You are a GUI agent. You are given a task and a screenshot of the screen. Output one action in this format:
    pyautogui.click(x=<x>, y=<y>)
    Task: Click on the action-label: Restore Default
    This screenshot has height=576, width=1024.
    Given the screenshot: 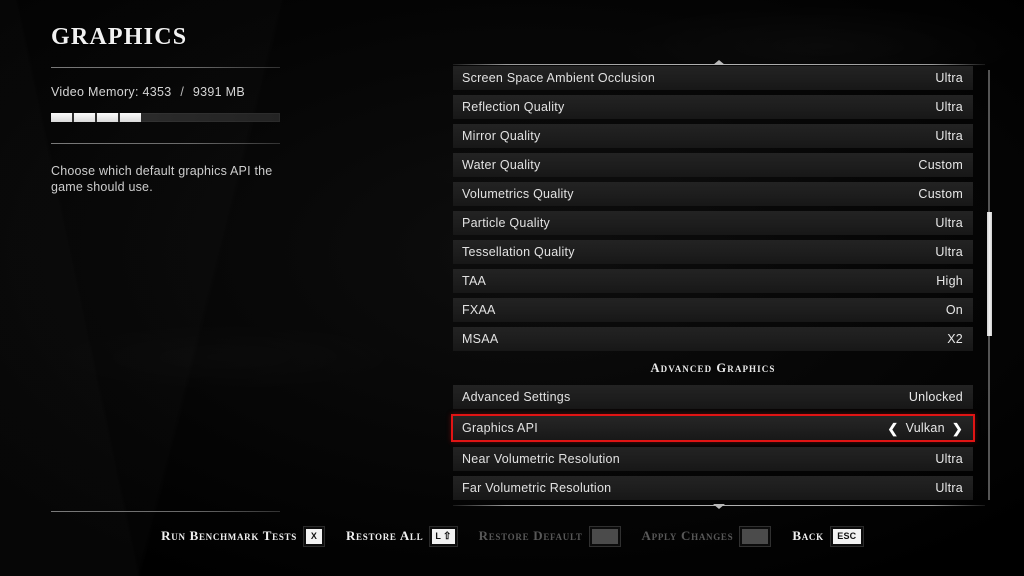 What is the action you would take?
    pyautogui.click(x=530, y=535)
    